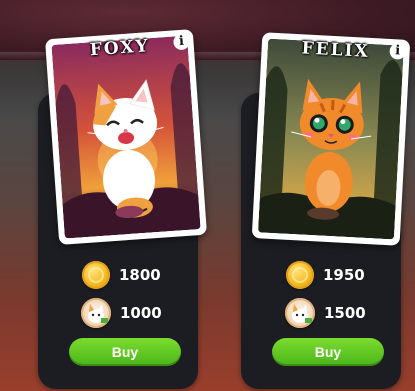 This screenshot has width=415, height=391. I want to click on price-coins-felix: 1950, so click(325, 275).